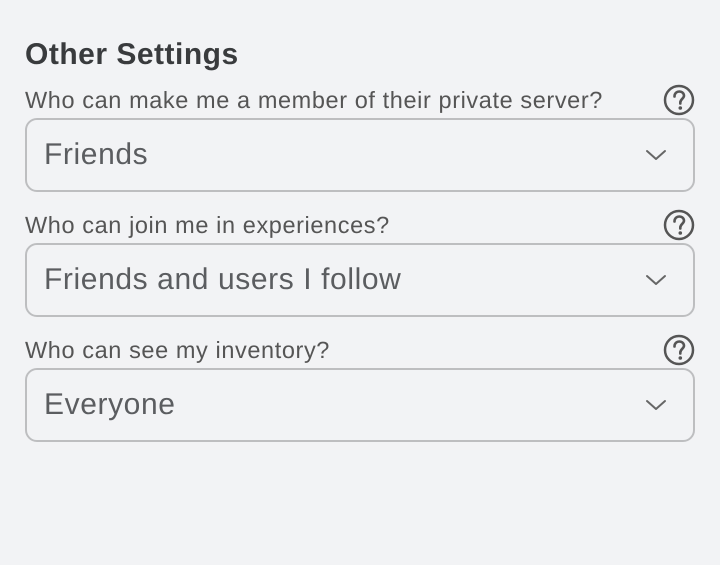 The width and height of the screenshot is (720, 565). Describe the element at coordinates (207, 225) in the screenshot. I see `setting-label: Who can join me in experiences?` at that location.